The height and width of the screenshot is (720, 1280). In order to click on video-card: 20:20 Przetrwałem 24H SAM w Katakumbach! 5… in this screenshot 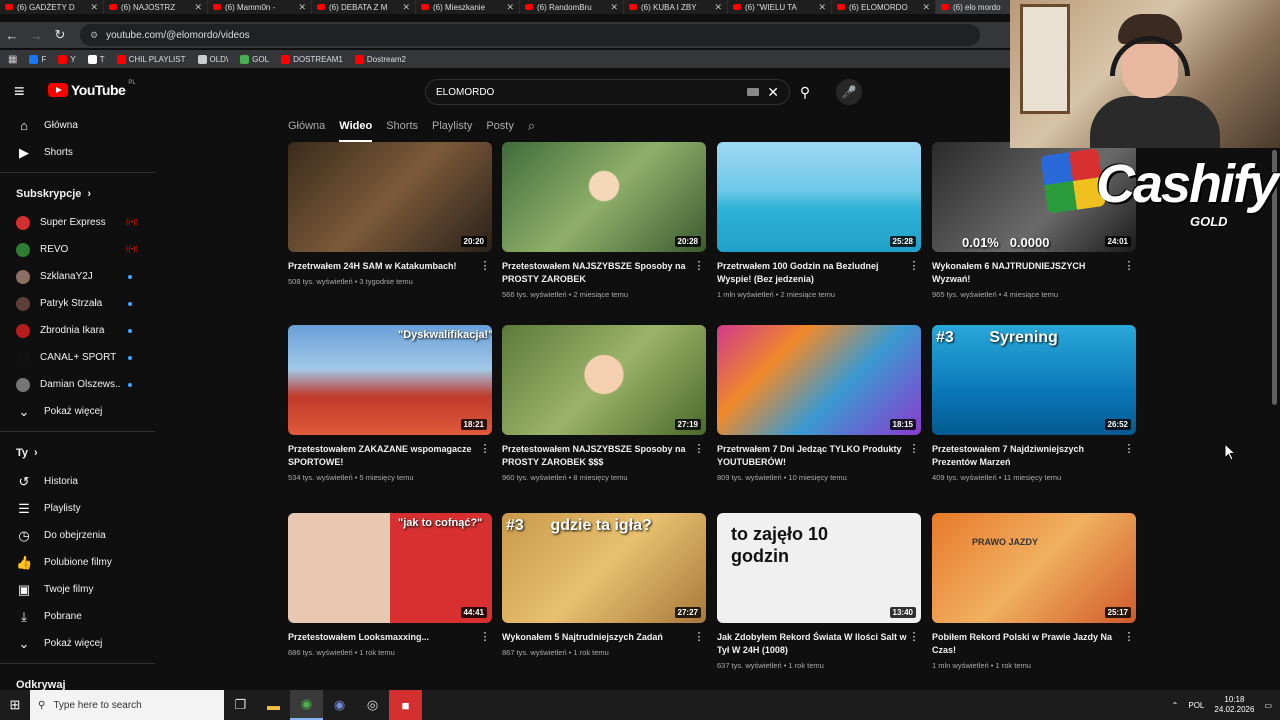, I will do `click(390, 214)`.